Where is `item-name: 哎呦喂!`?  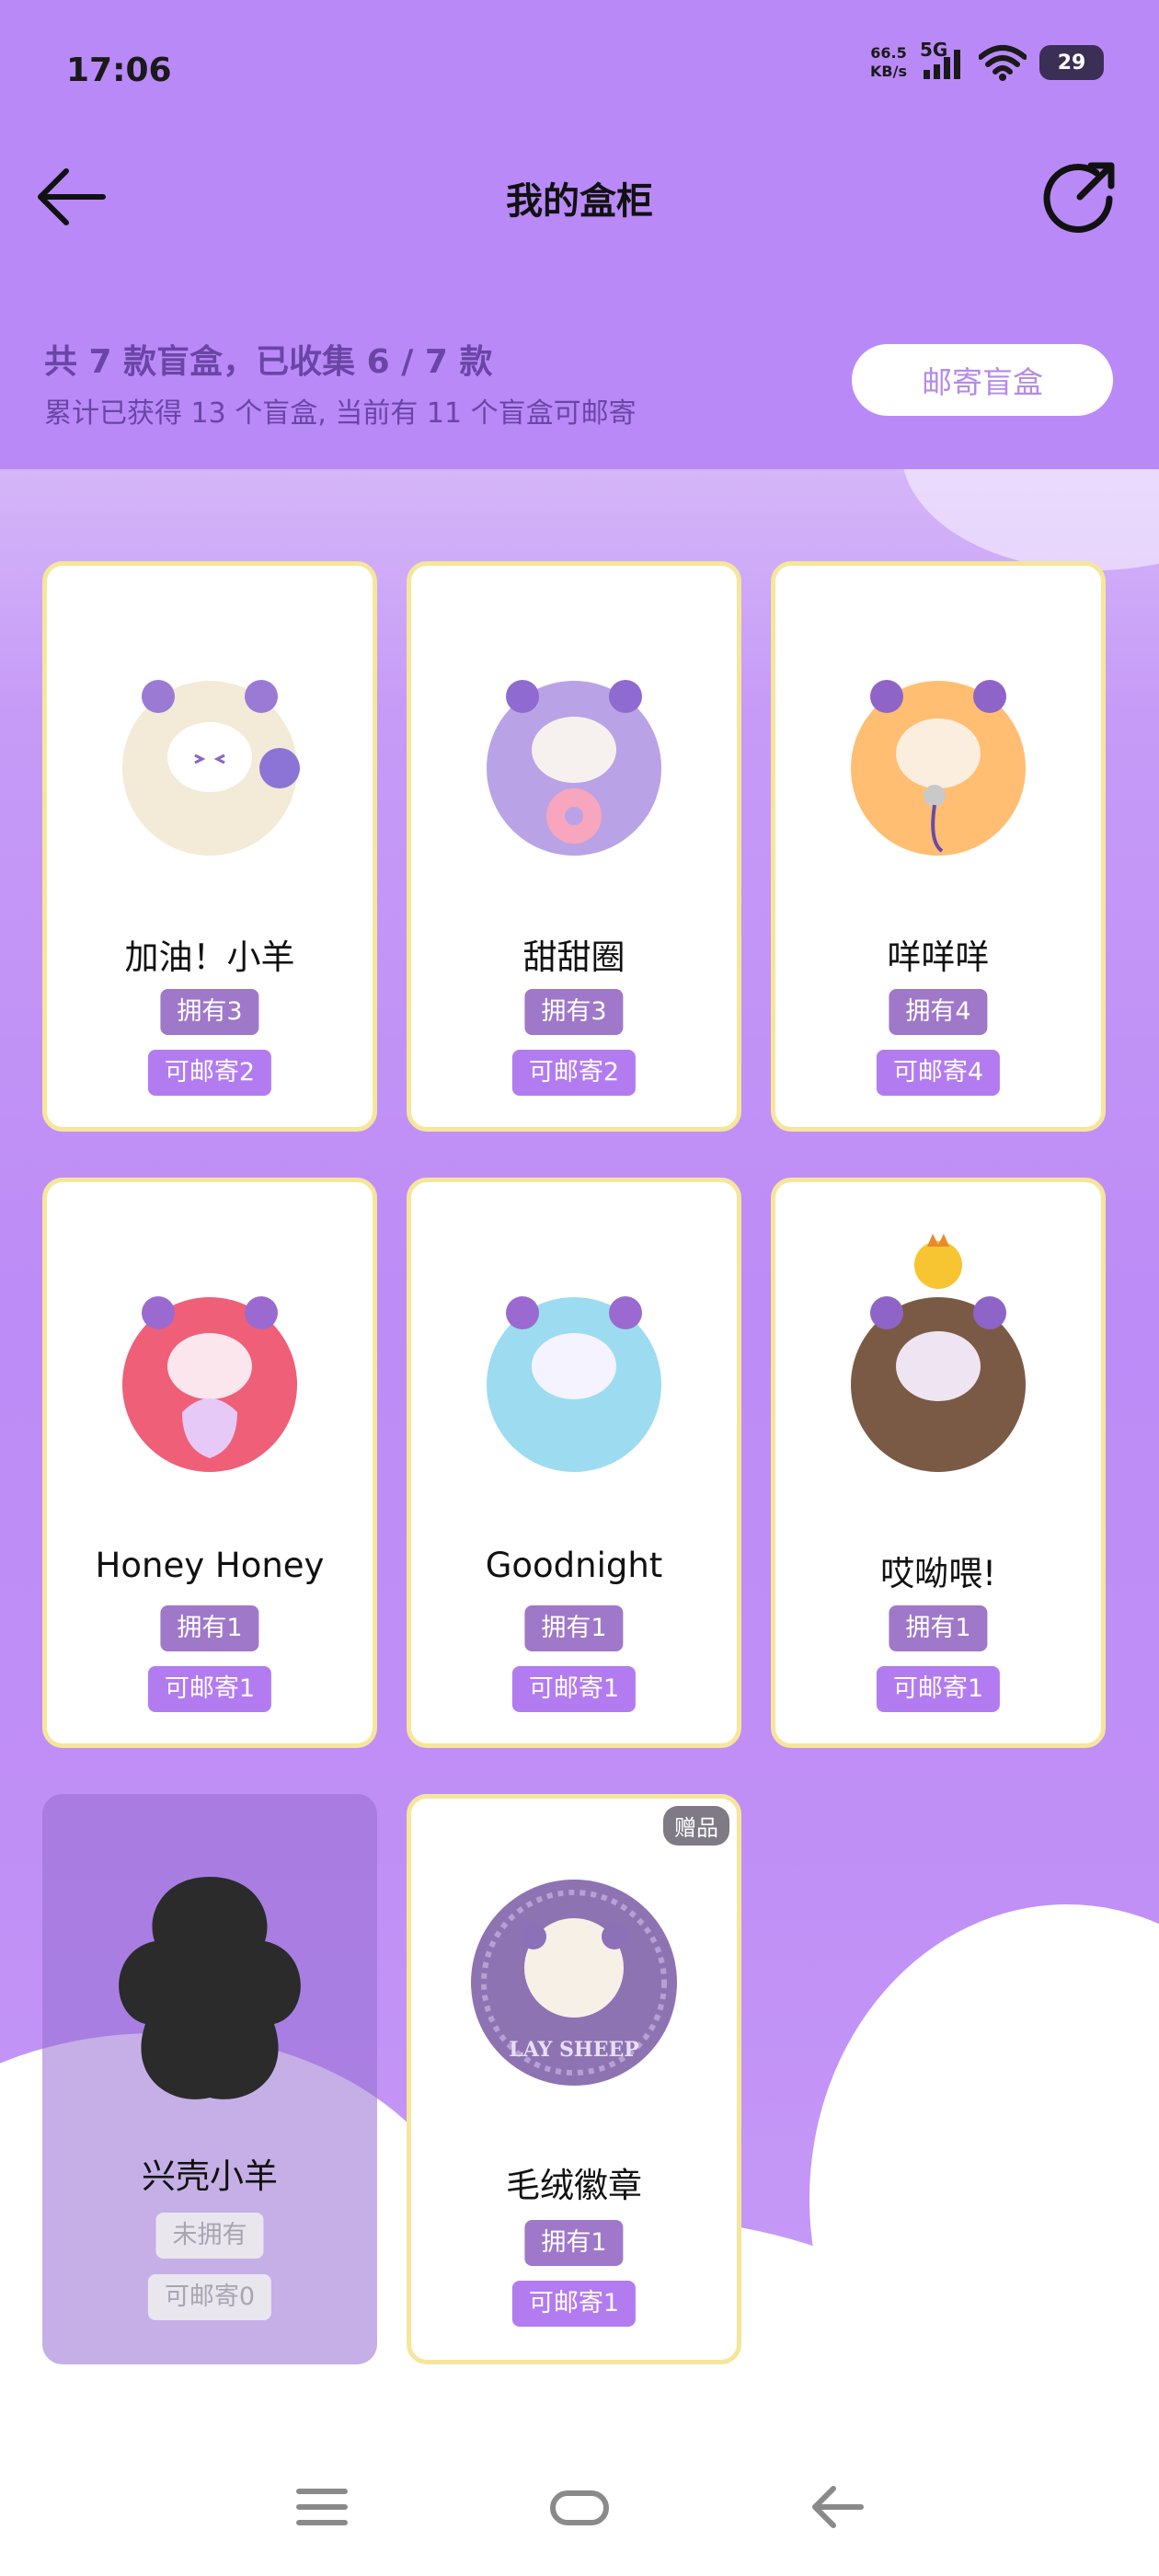
item-name: 哎呦喂! is located at coordinates (938, 1573).